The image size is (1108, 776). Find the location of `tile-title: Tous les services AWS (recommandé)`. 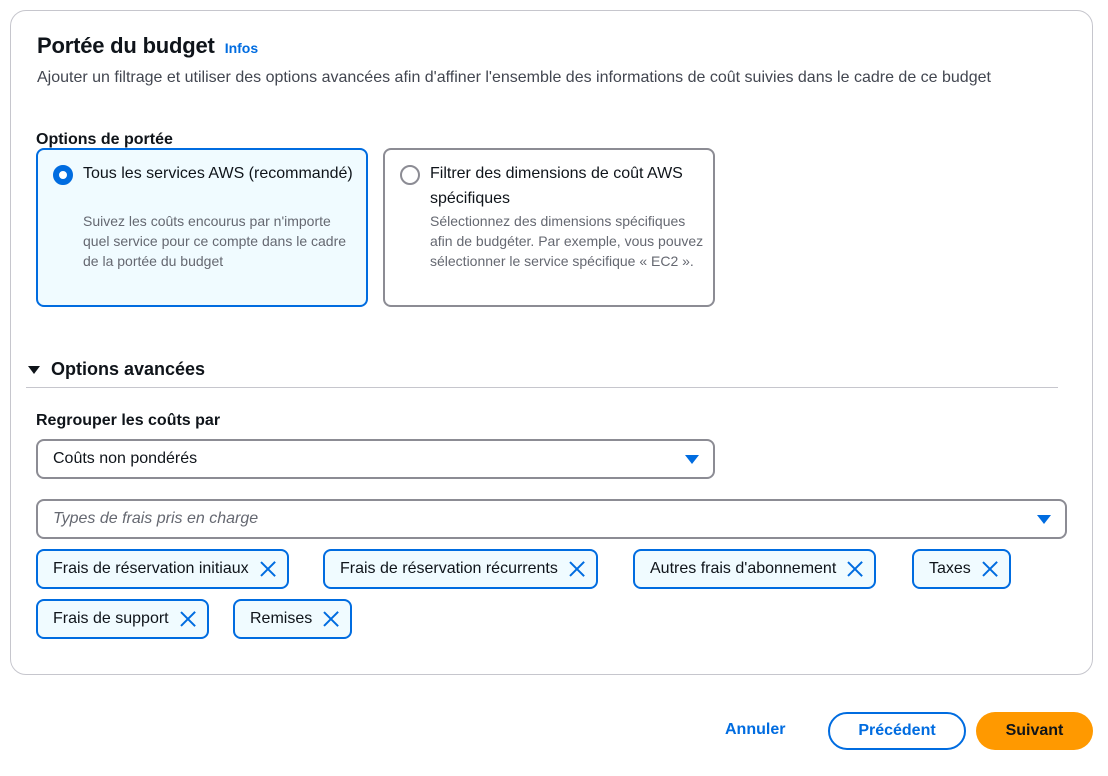

tile-title: Tous les services AWS (recommandé) is located at coordinates (218, 173).